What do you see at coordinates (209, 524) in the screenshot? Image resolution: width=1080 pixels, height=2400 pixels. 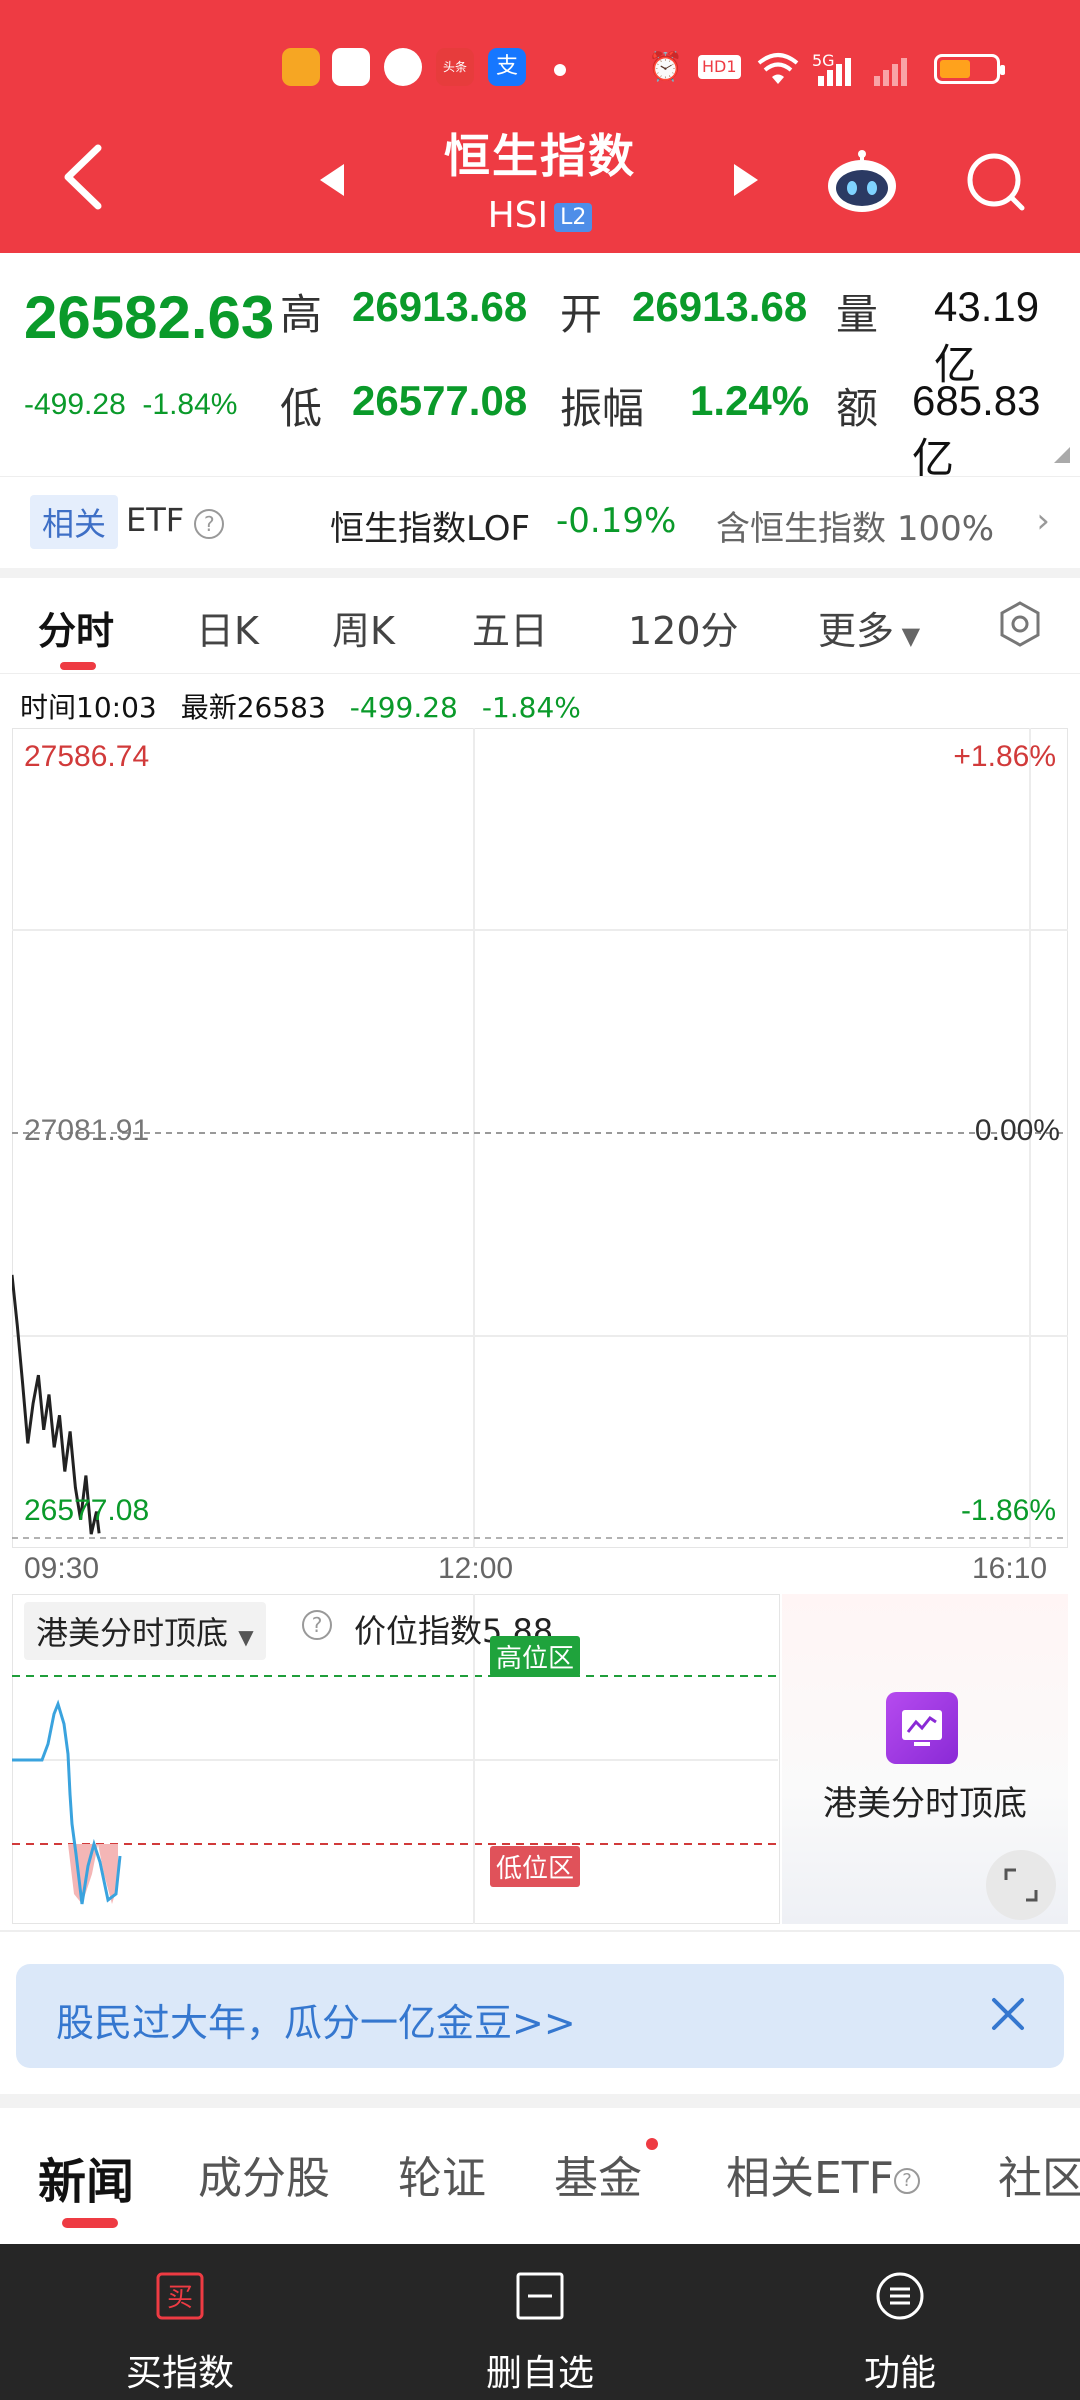 I see `help-icon: ?` at bounding box center [209, 524].